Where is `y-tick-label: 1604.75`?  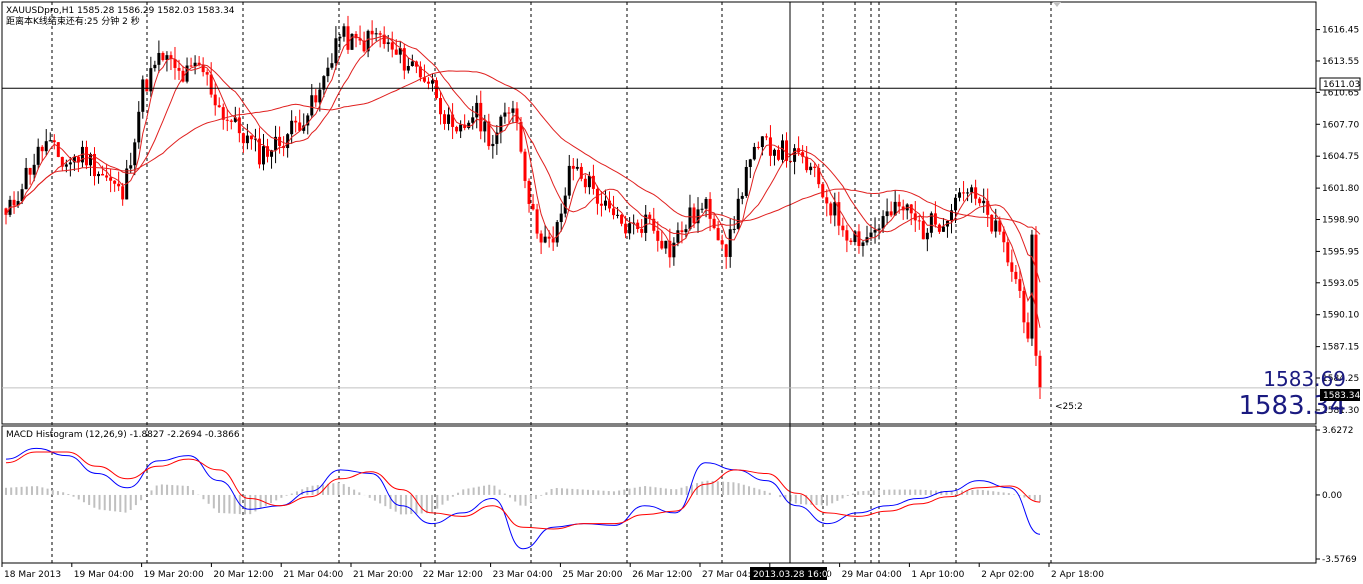
y-tick-label: 1604.75 is located at coordinates (1340, 157).